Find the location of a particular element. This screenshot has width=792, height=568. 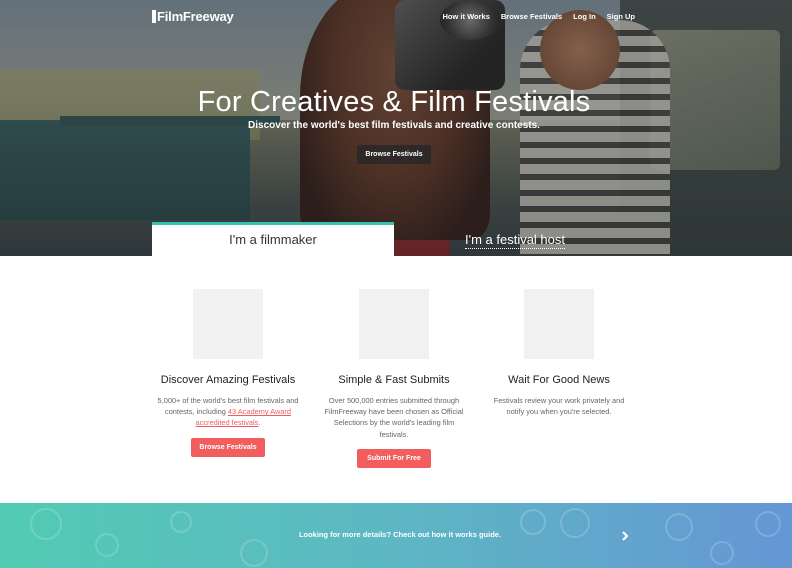

tab-filmmaker: I'm a filmmaker is located at coordinates (273, 239).